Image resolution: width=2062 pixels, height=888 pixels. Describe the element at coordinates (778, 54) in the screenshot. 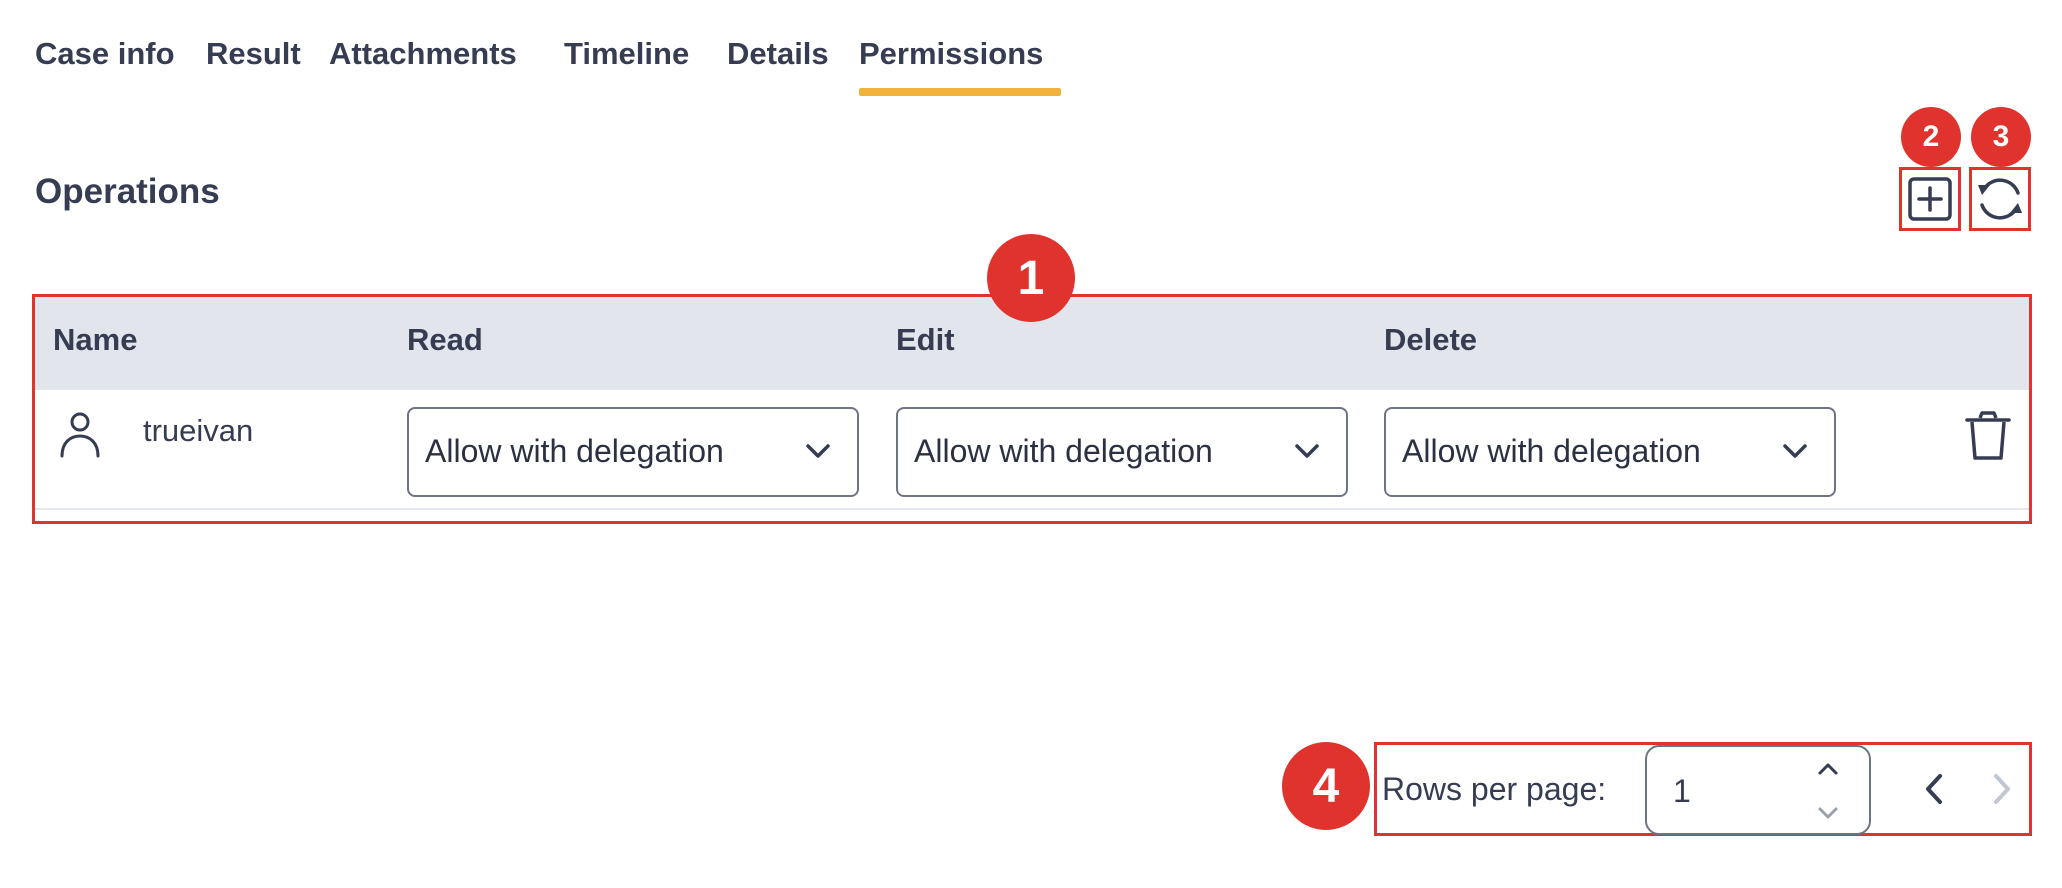

I see `tab-details: Details` at that location.